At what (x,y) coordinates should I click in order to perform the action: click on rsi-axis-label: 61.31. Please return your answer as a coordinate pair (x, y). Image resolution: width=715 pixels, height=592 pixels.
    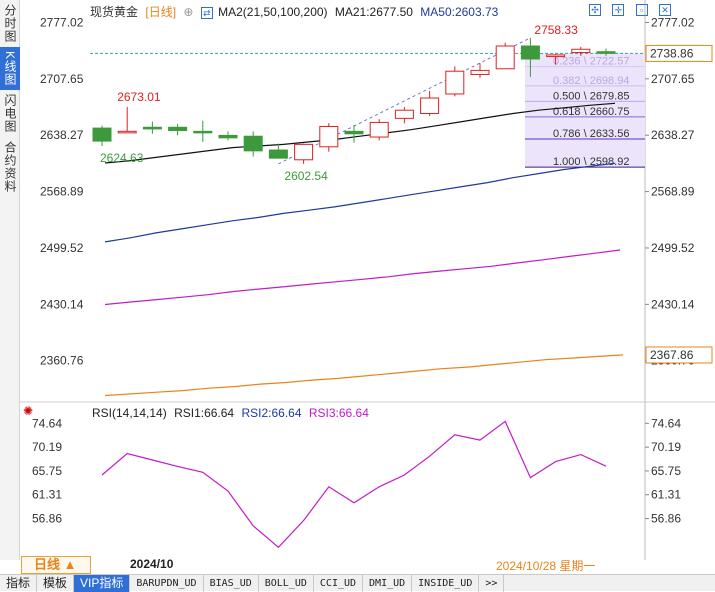
    Looking at the image, I should click on (666, 495).